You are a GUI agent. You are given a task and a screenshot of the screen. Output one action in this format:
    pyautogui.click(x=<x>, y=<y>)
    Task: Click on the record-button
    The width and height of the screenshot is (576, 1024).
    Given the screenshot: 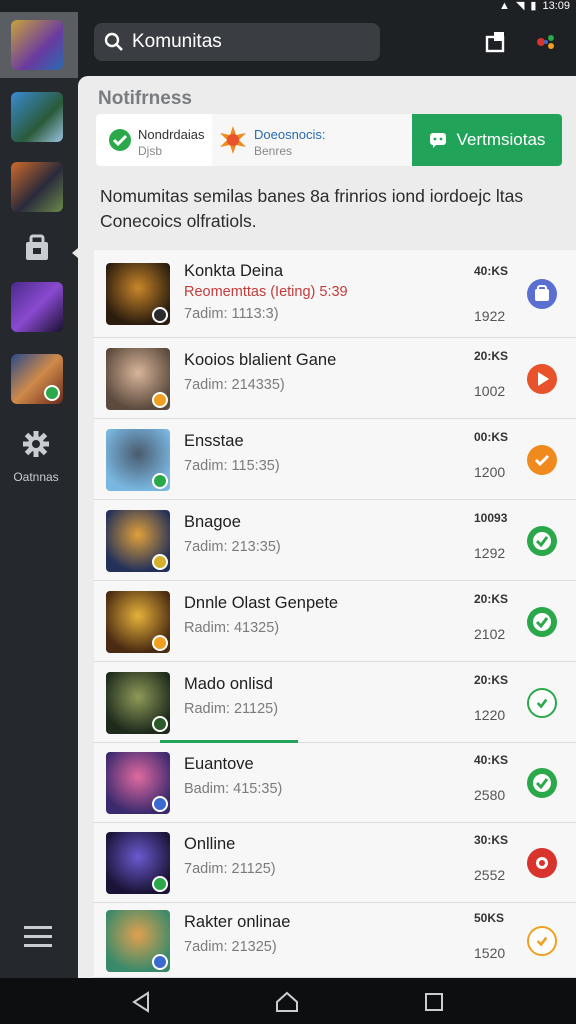 What is the action you would take?
    pyautogui.click(x=542, y=863)
    